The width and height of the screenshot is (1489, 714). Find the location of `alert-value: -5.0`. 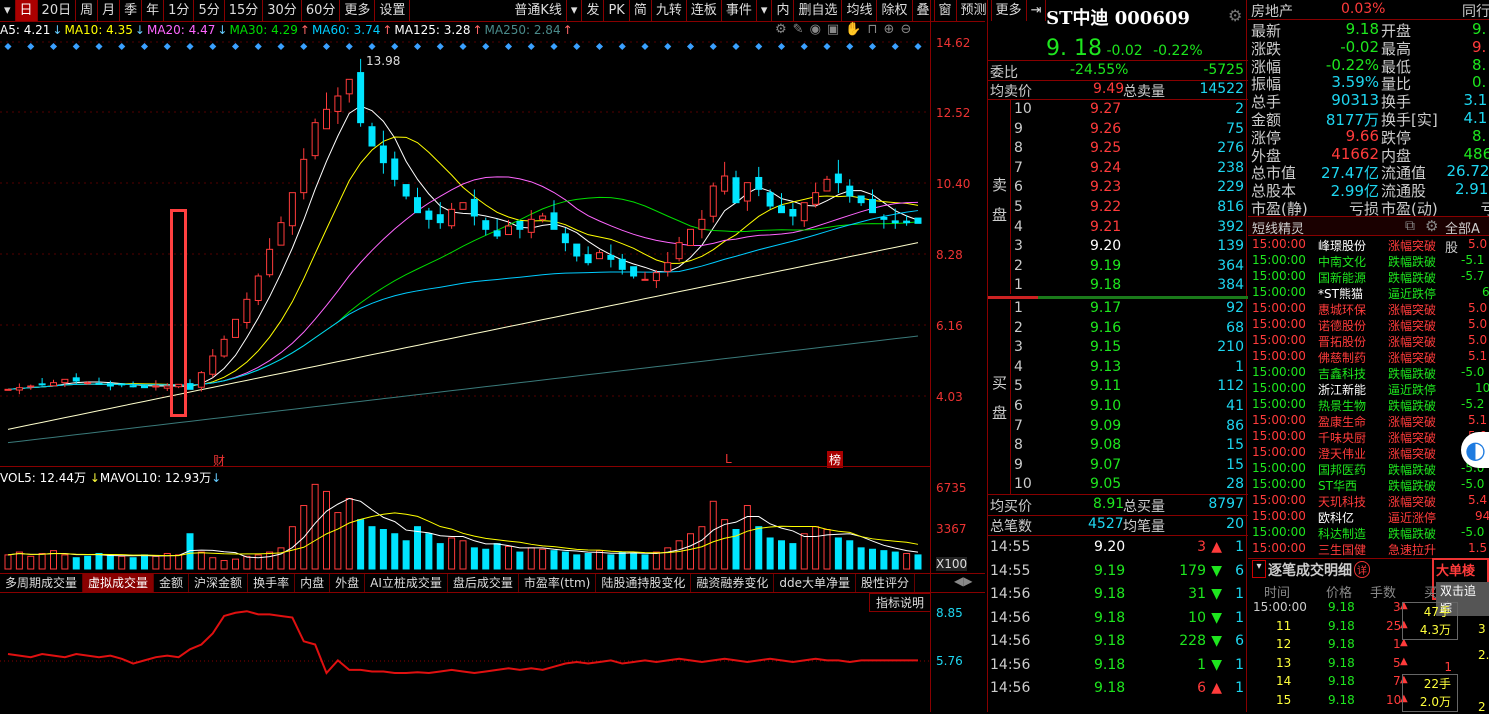

alert-value: -5.0 is located at coordinates (1472, 484).